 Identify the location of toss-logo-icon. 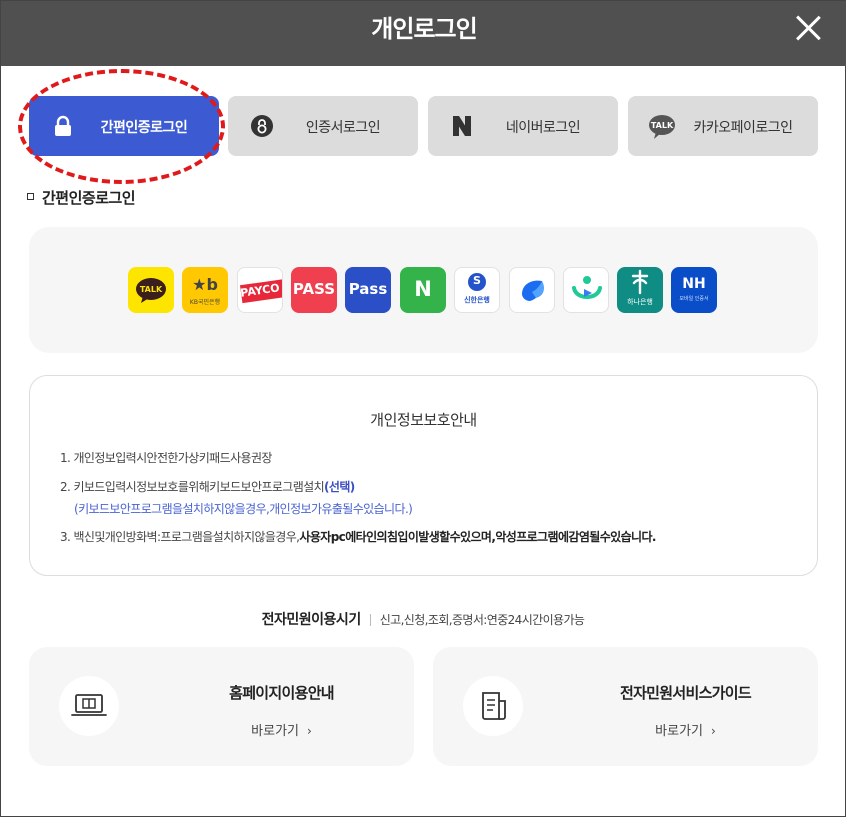
(533, 290).